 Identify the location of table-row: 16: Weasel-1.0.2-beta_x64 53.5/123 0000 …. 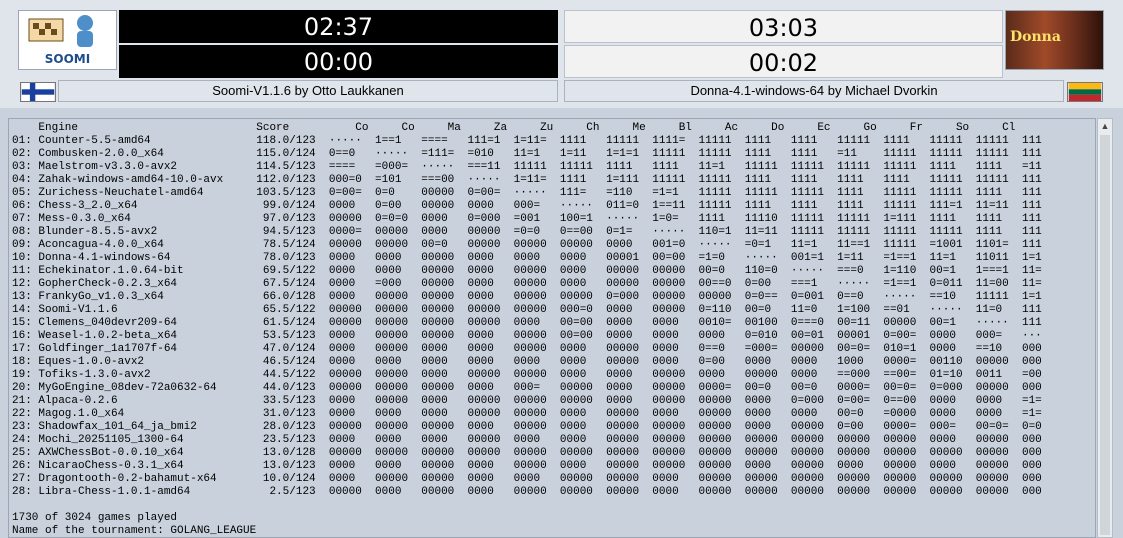
(527, 336).